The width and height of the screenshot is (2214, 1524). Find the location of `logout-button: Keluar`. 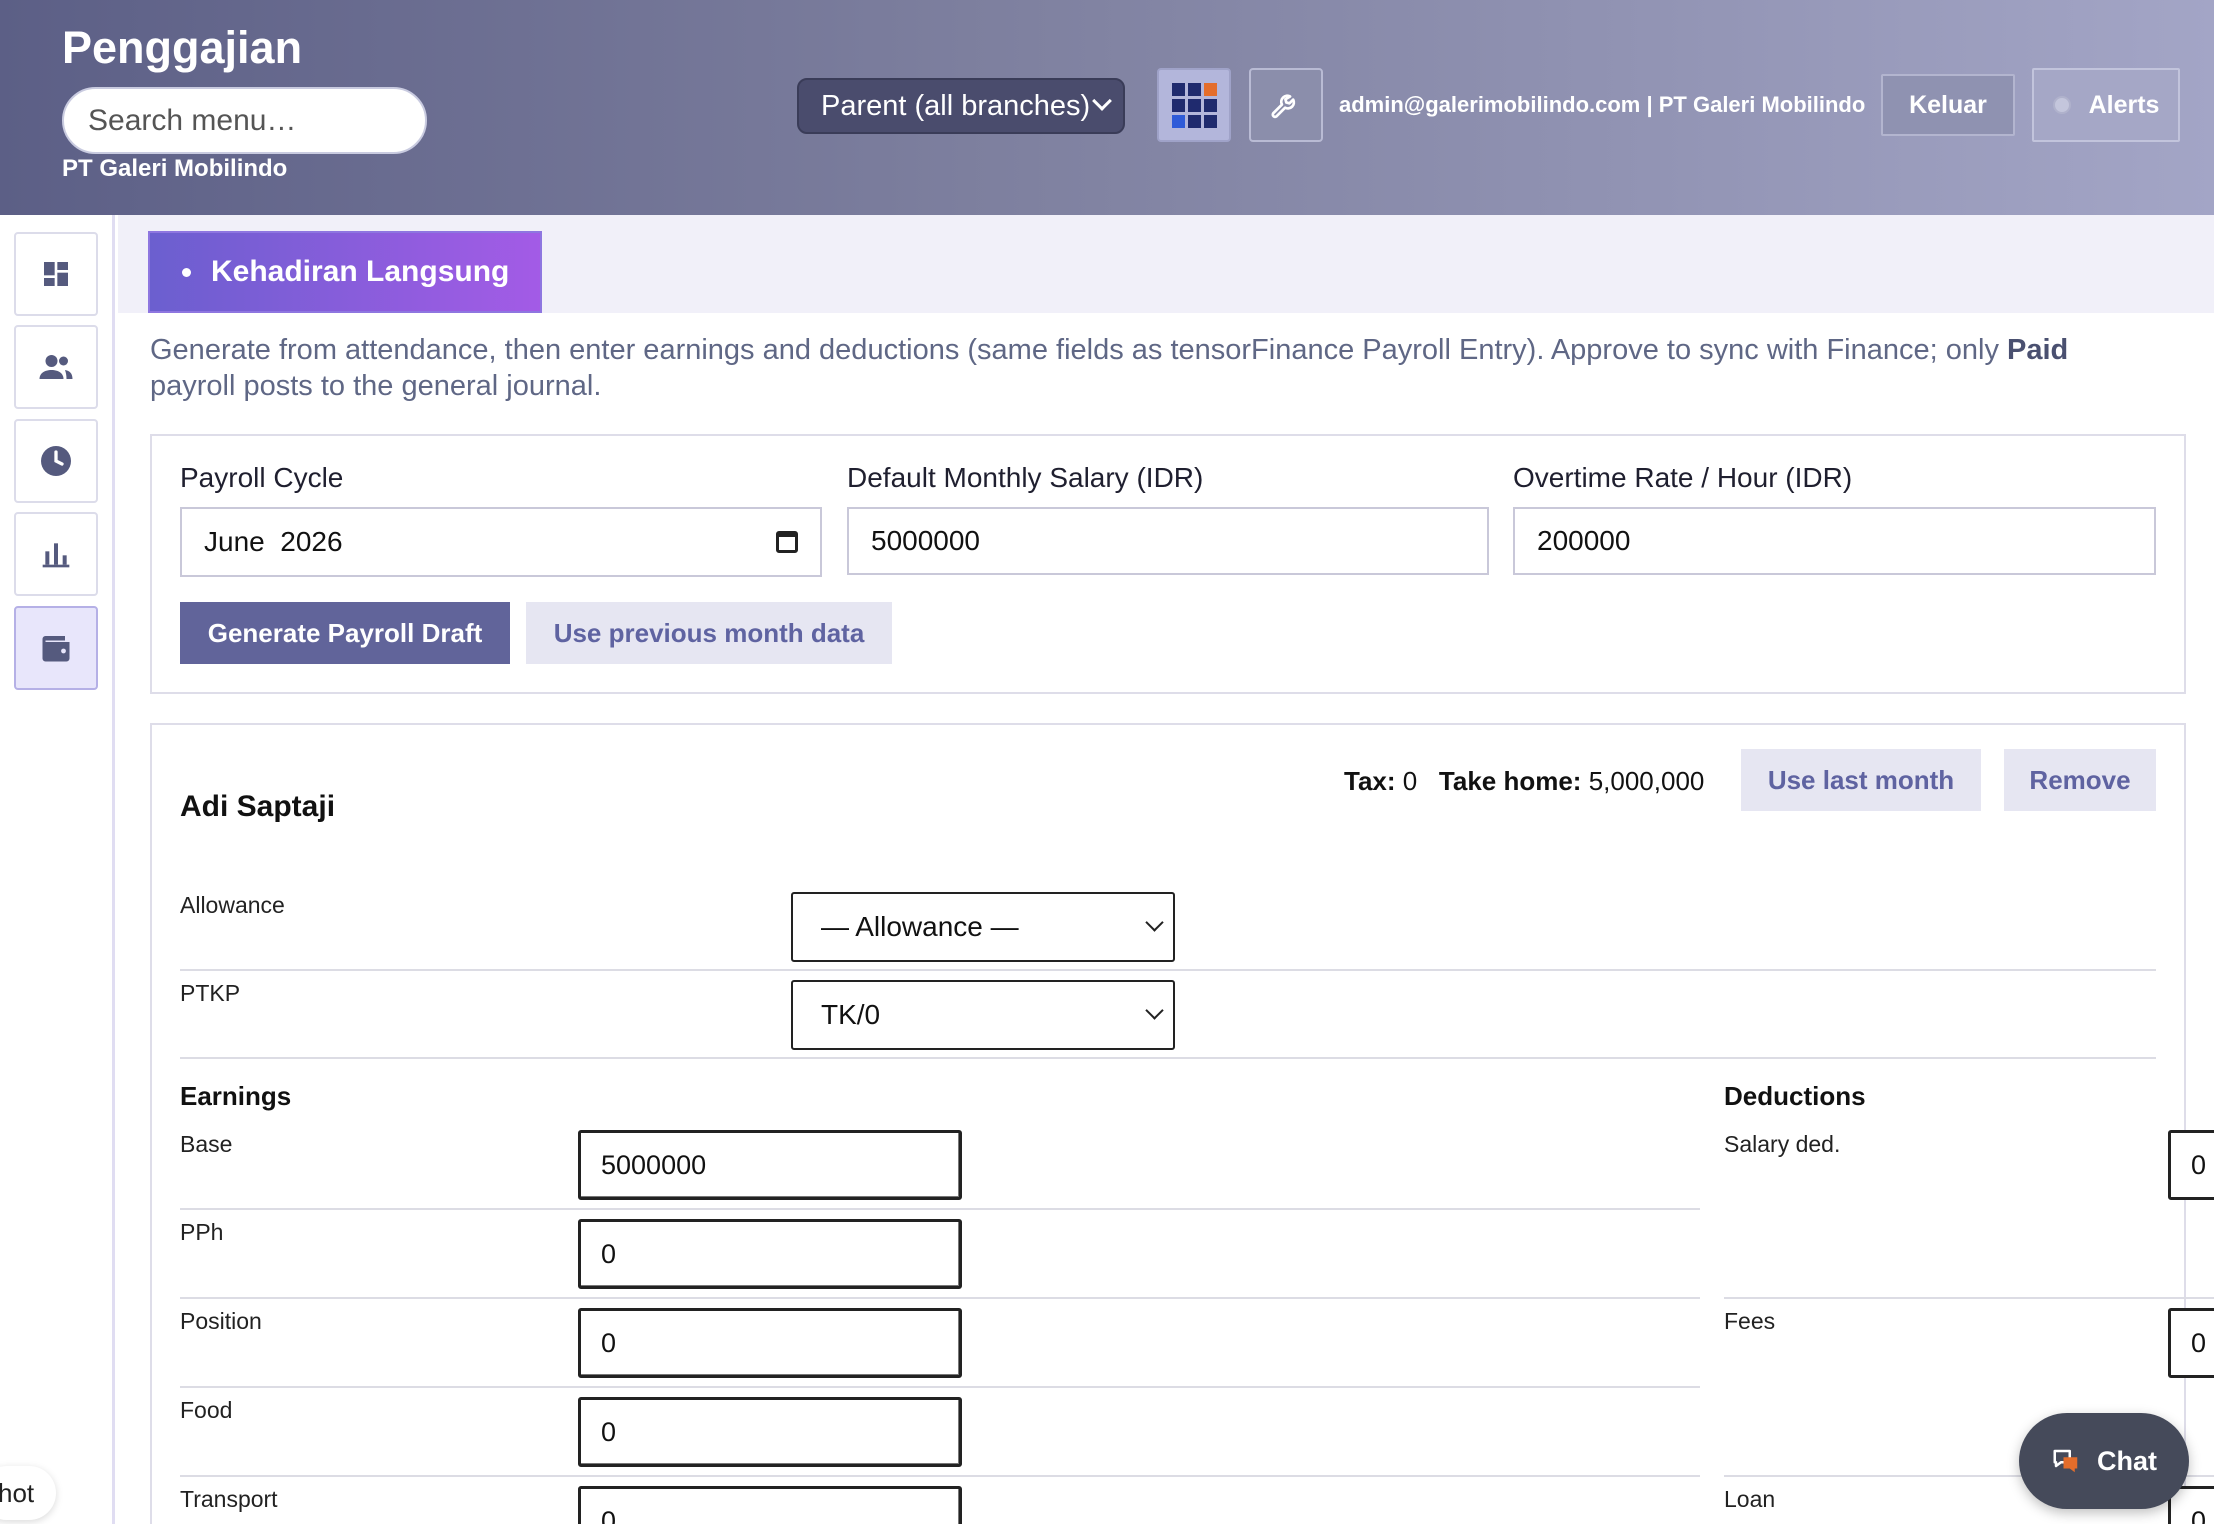

logout-button: Keluar is located at coordinates (1948, 105).